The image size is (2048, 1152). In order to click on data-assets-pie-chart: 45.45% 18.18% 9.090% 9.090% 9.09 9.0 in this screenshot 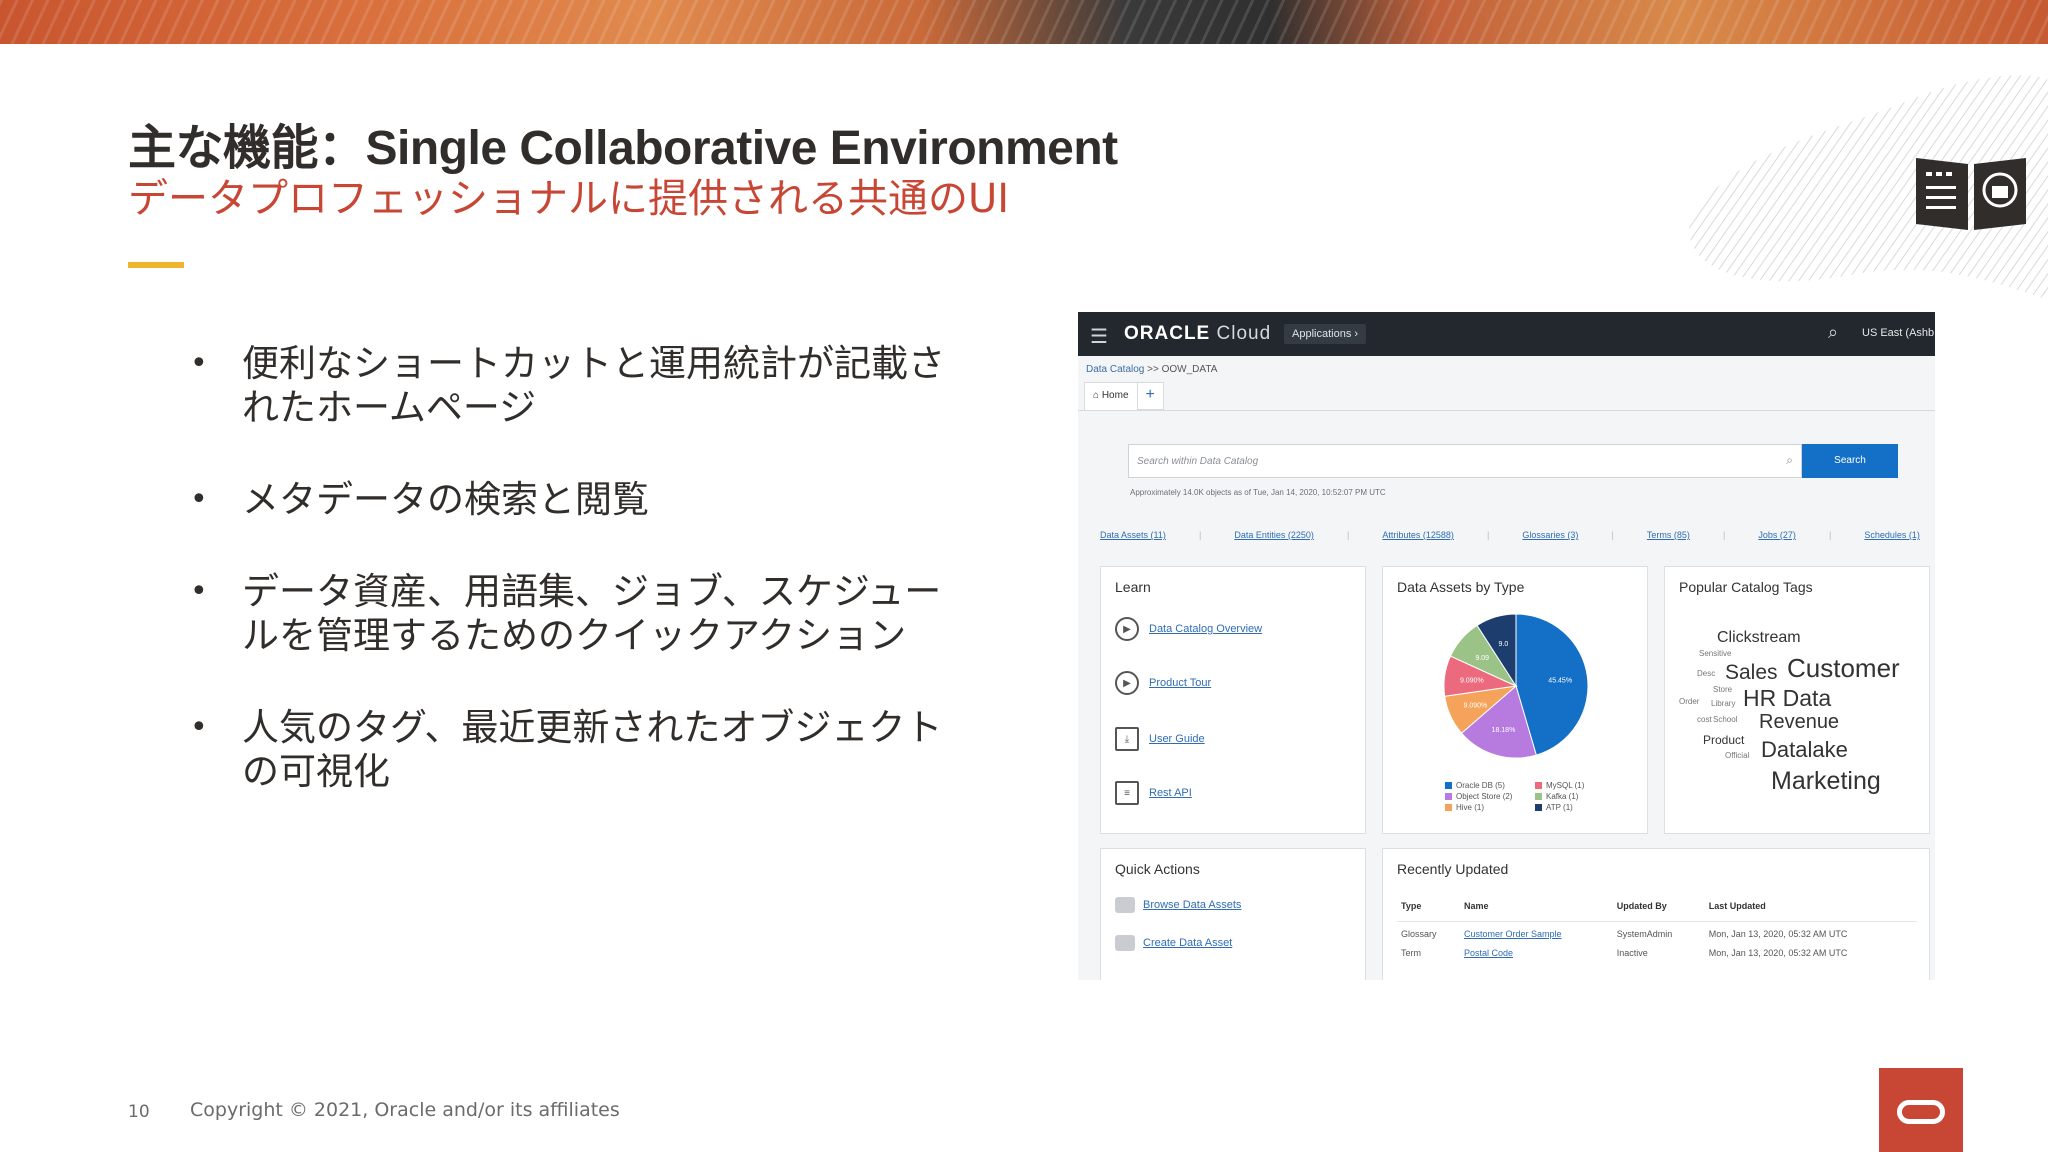, I will do `click(1516, 686)`.